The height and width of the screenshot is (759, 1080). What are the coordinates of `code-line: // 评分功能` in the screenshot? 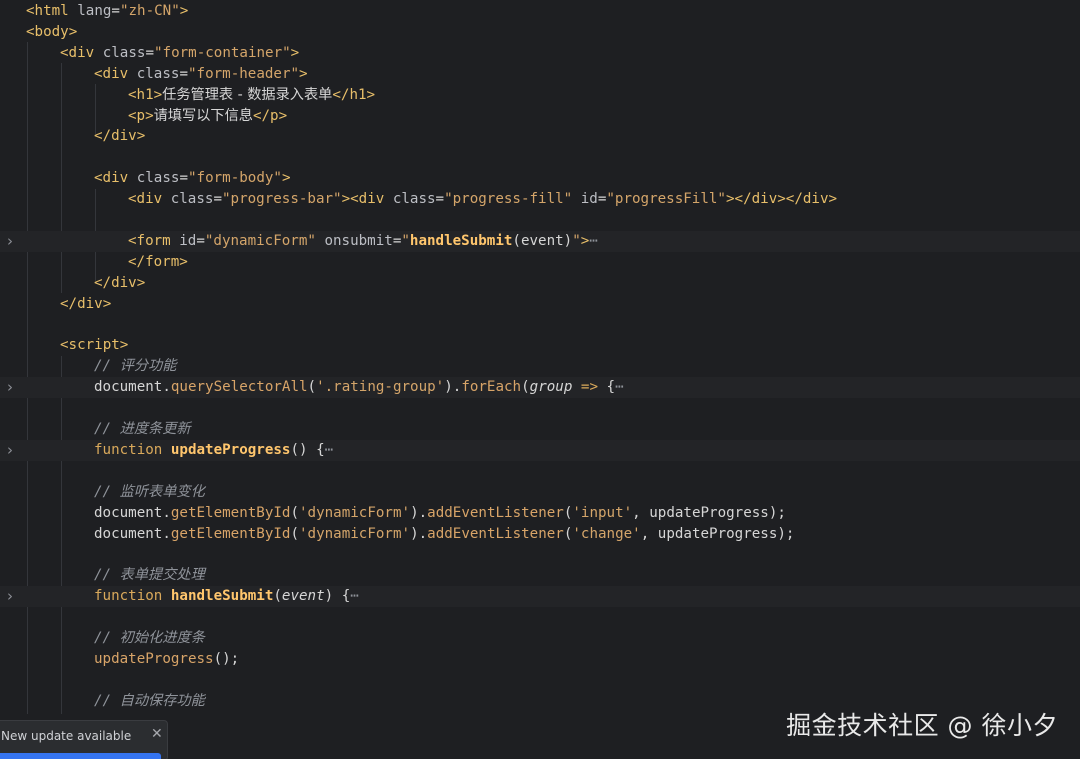 It's located at (540, 366).